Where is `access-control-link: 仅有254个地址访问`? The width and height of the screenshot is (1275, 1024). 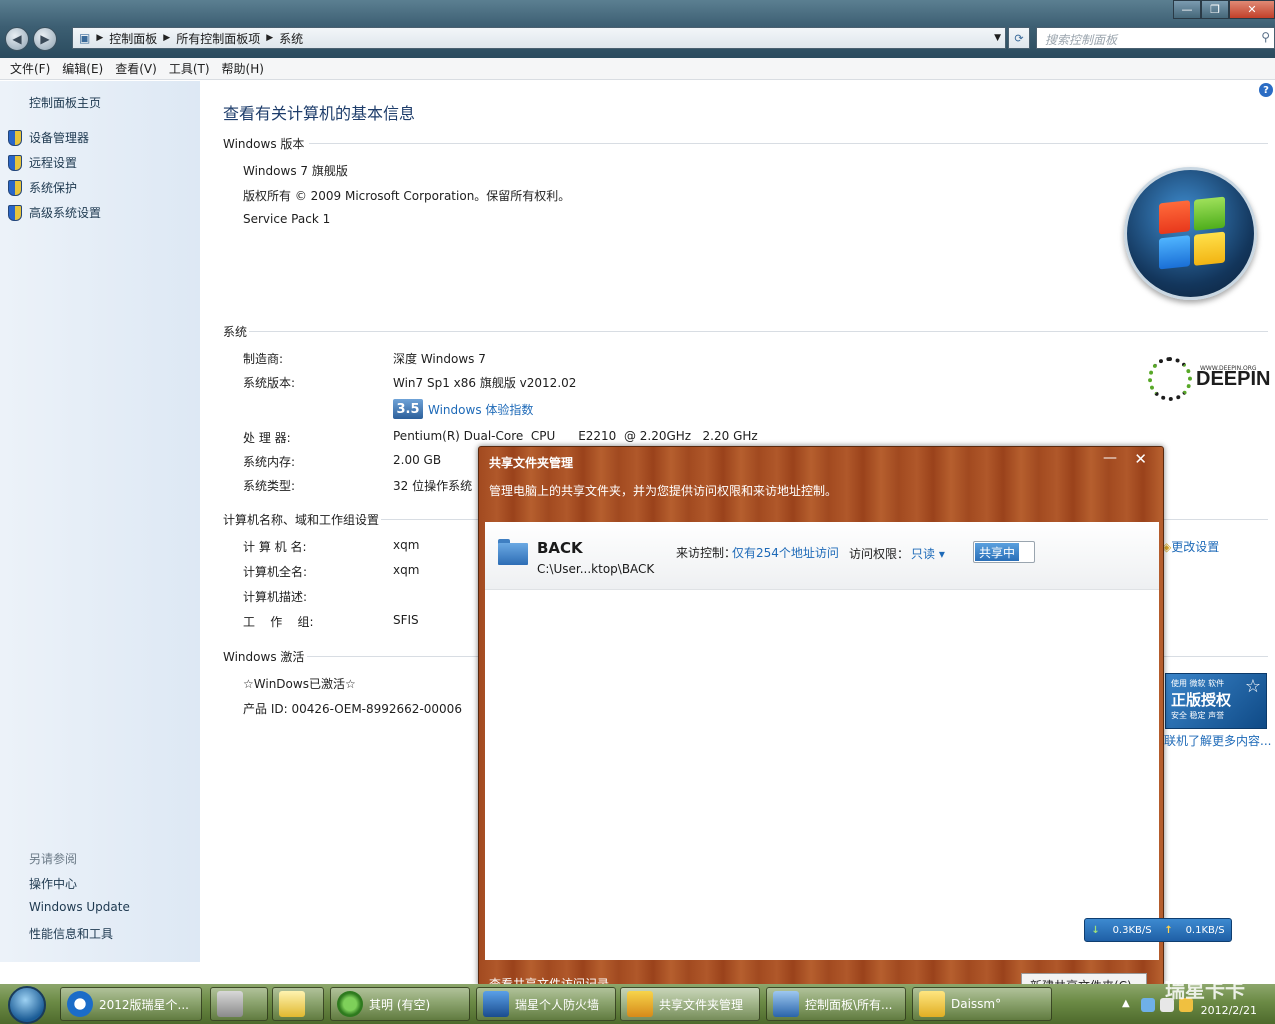 access-control-link: 仅有254个地址访问 is located at coordinates (785, 552).